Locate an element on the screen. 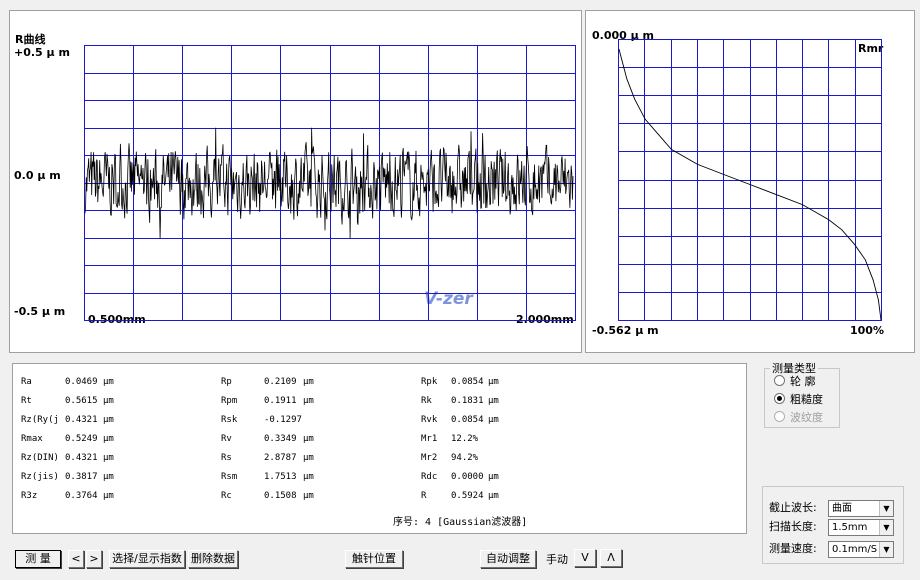  measure-type-radio-2: 波纹度 is located at coordinates (798, 417).